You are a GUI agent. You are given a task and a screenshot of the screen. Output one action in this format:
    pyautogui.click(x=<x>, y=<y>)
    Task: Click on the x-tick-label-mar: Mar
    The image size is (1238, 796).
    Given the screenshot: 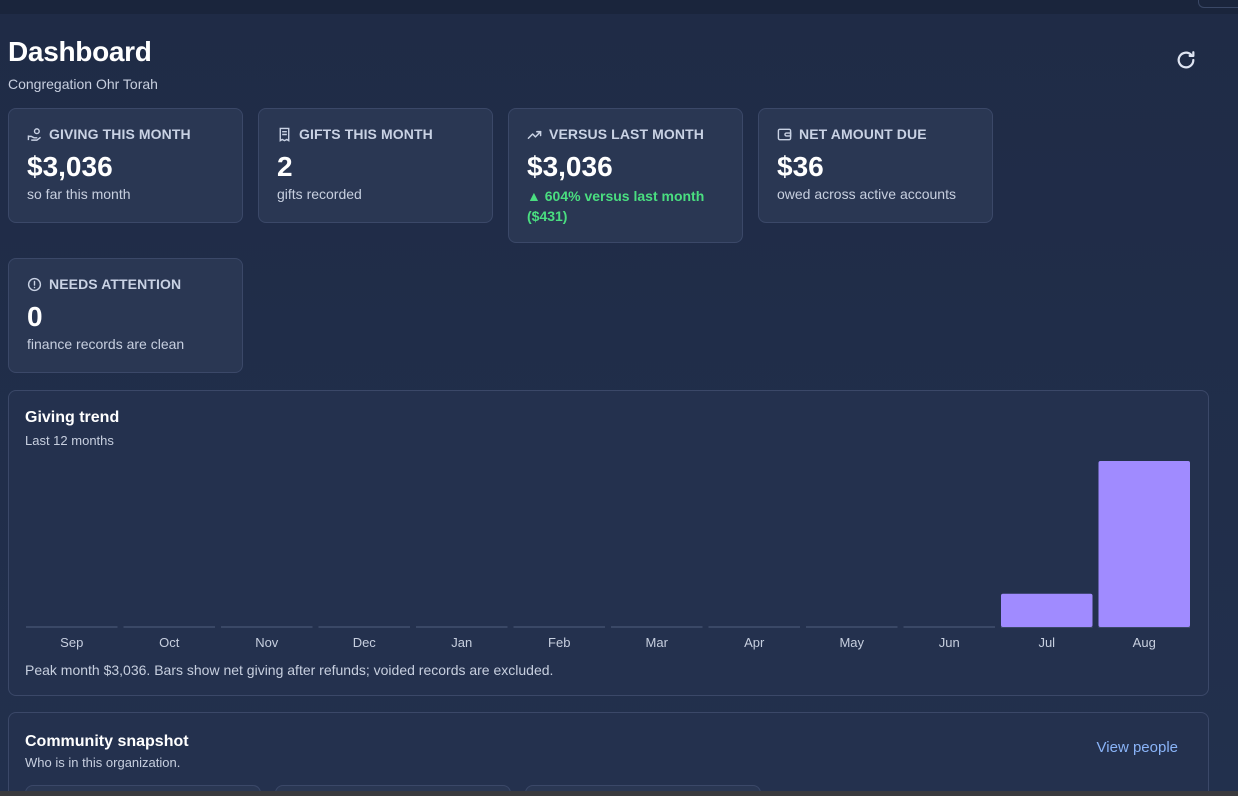 What is the action you would take?
    pyautogui.click(x=657, y=642)
    